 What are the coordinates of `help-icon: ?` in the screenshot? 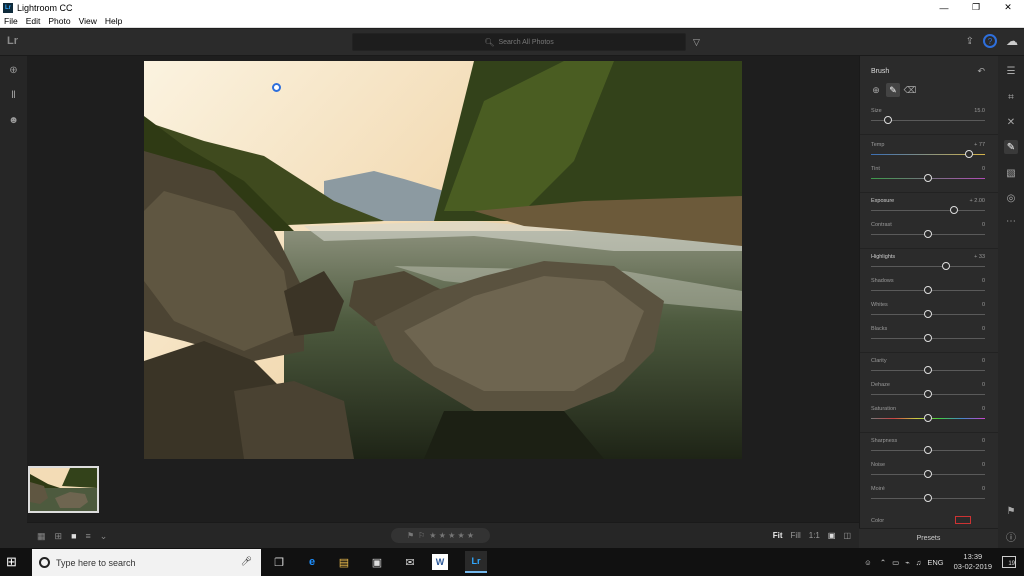 It's located at (990, 41).